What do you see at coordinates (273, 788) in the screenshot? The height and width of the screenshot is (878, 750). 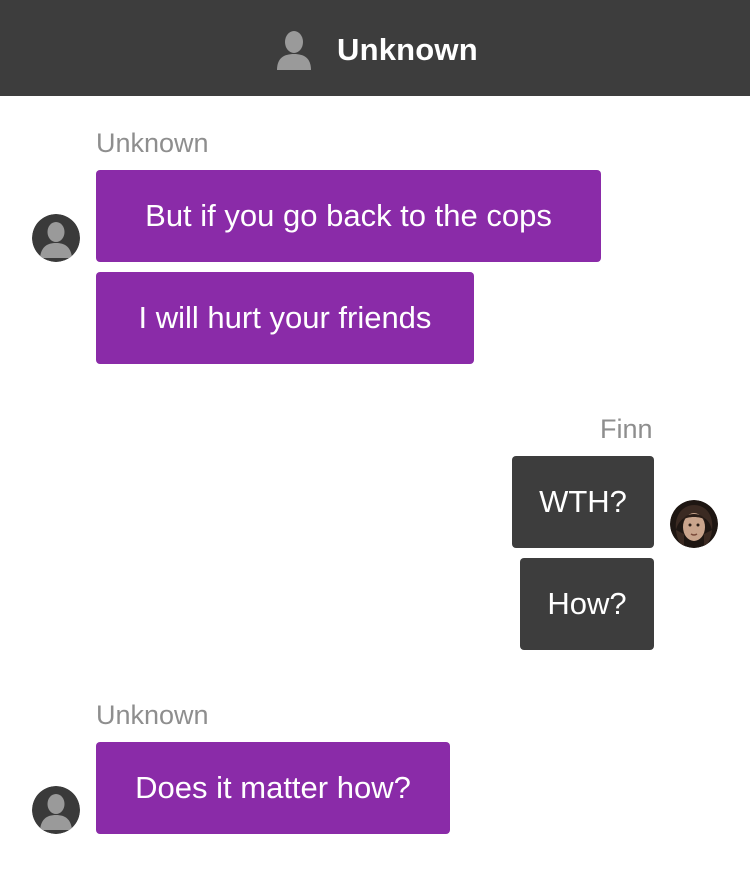 I see `message-bubble: Does it matter how?` at bounding box center [273, 788].